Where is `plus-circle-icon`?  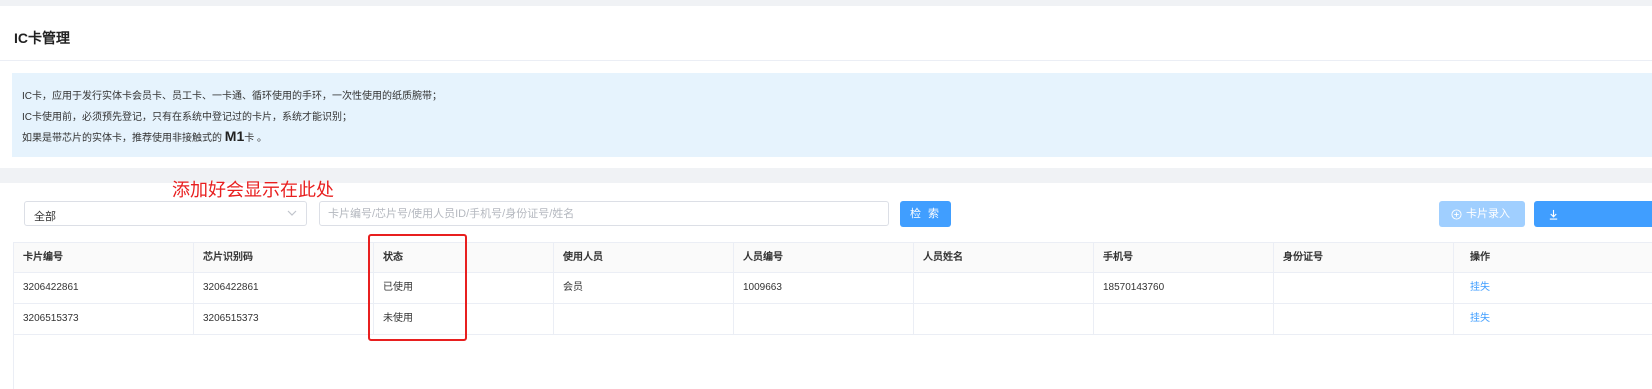 plus-circle-icon is located at coordinates (1456, 214).